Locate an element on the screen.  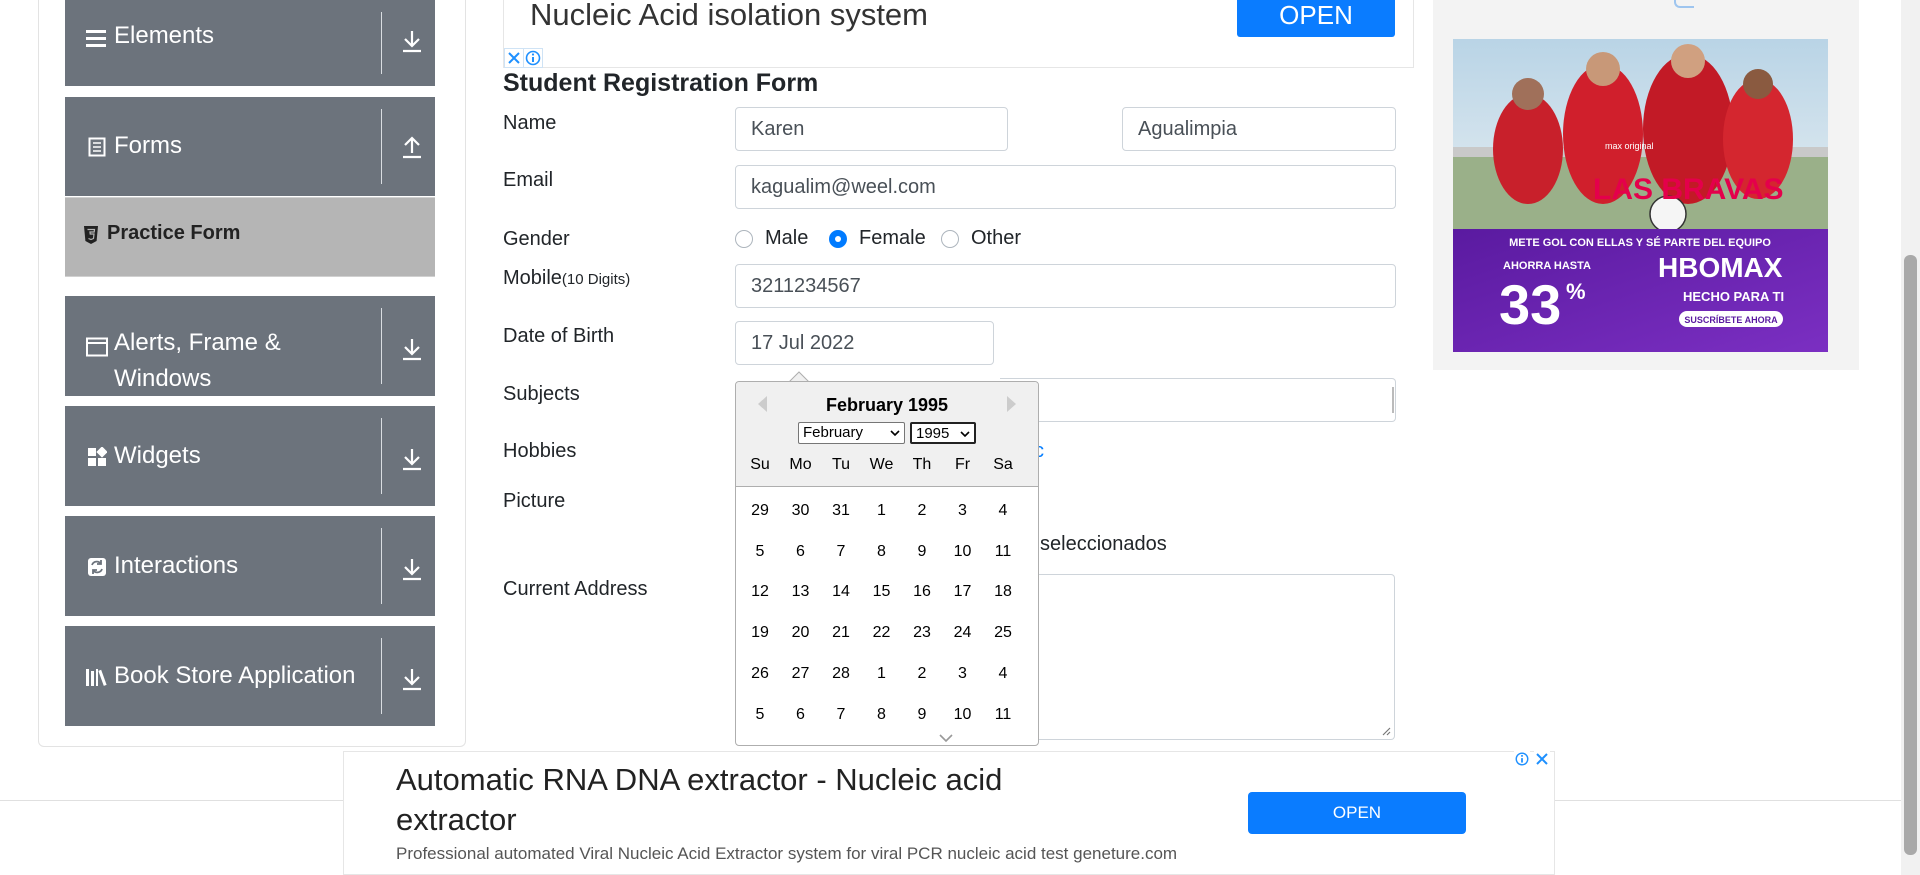
calendar-day: 18 is located at coordinates (1003, 592).